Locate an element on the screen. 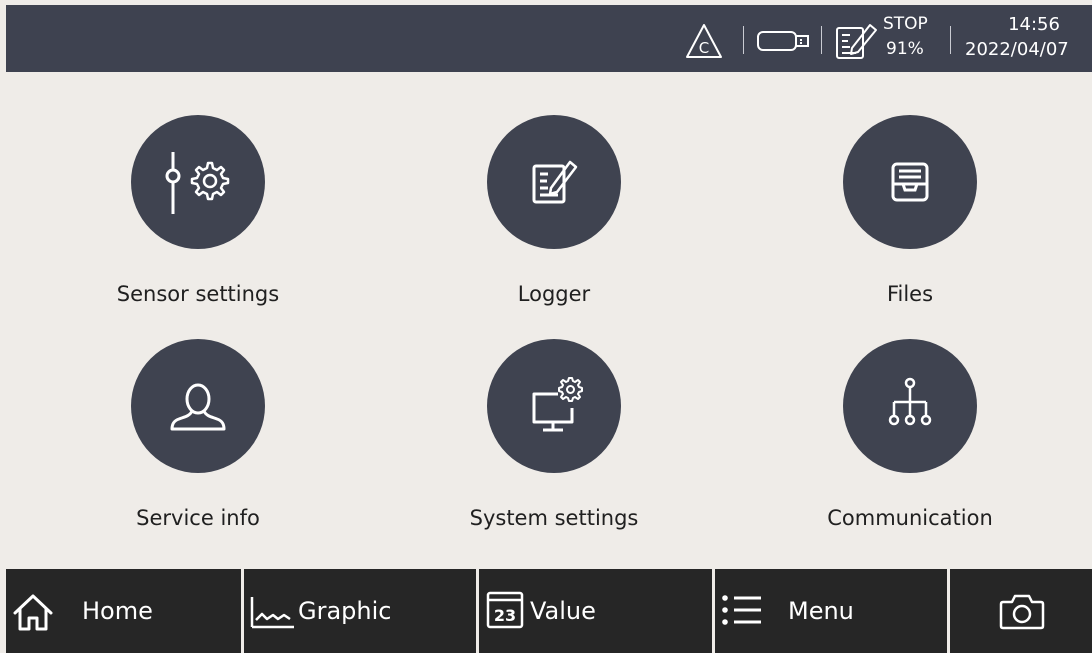  value-icon: 23 is located at coordinates (505, 610).